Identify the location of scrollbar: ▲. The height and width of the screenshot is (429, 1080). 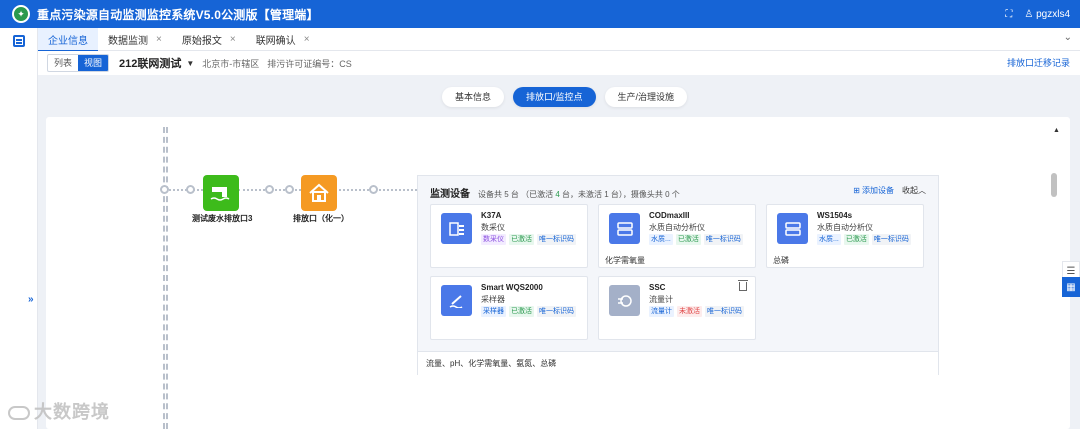
(1055, 275).